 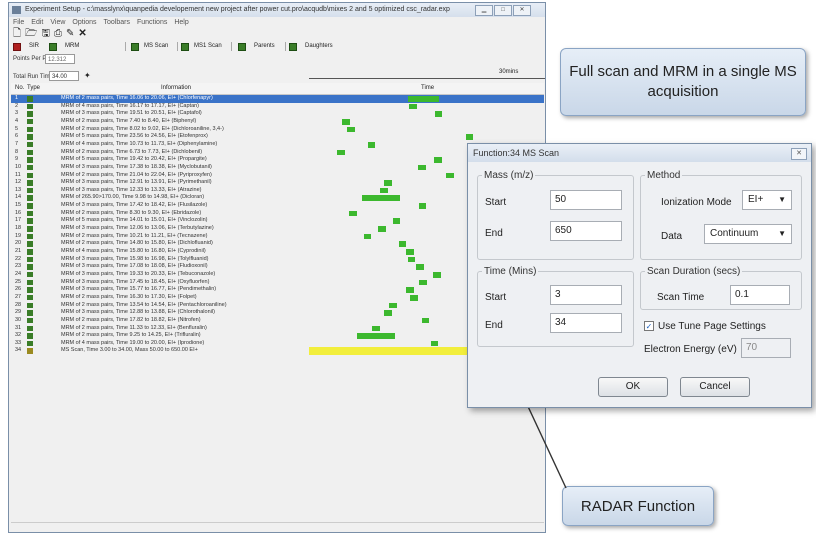 I want to click on time-start-input: 3, so click(x=586, y=295).